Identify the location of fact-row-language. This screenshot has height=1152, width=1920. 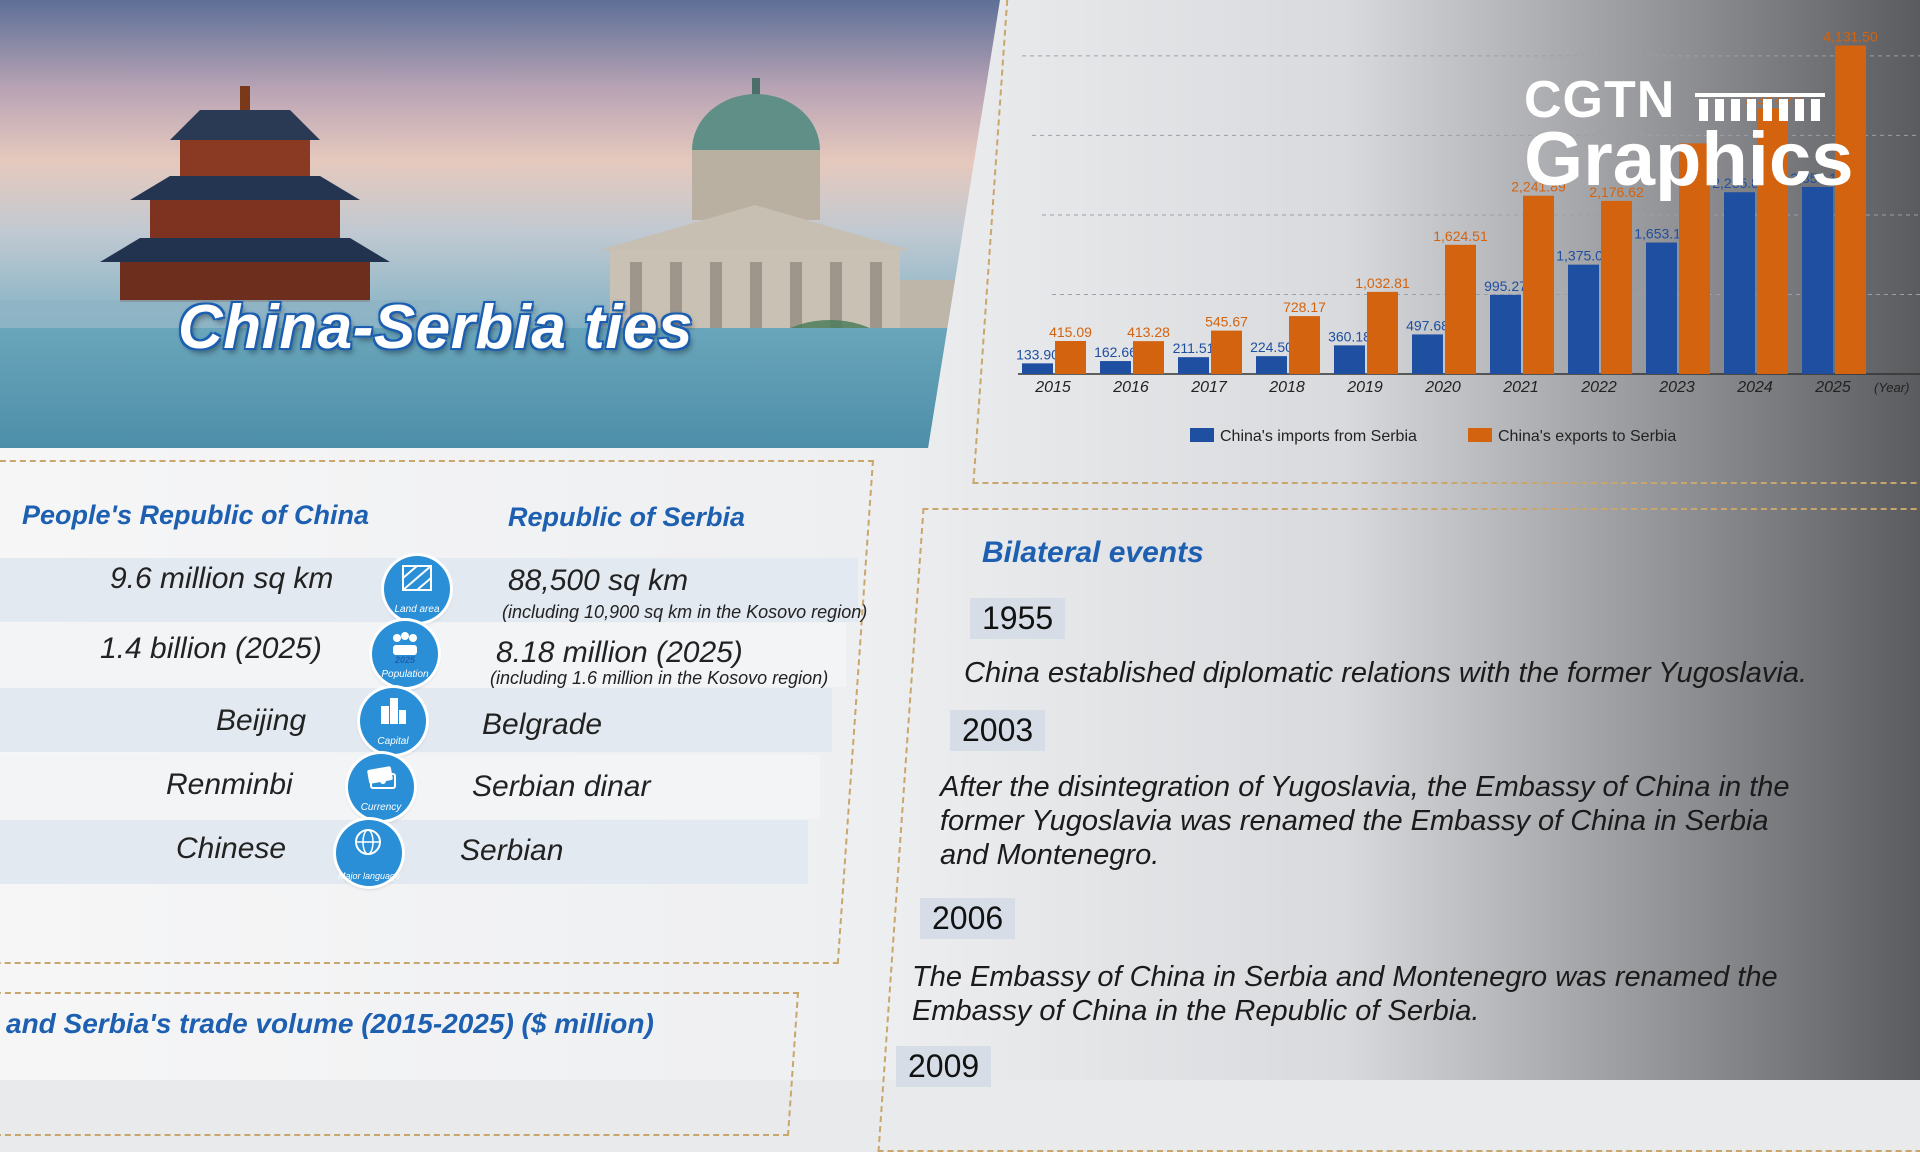
(404, 852).